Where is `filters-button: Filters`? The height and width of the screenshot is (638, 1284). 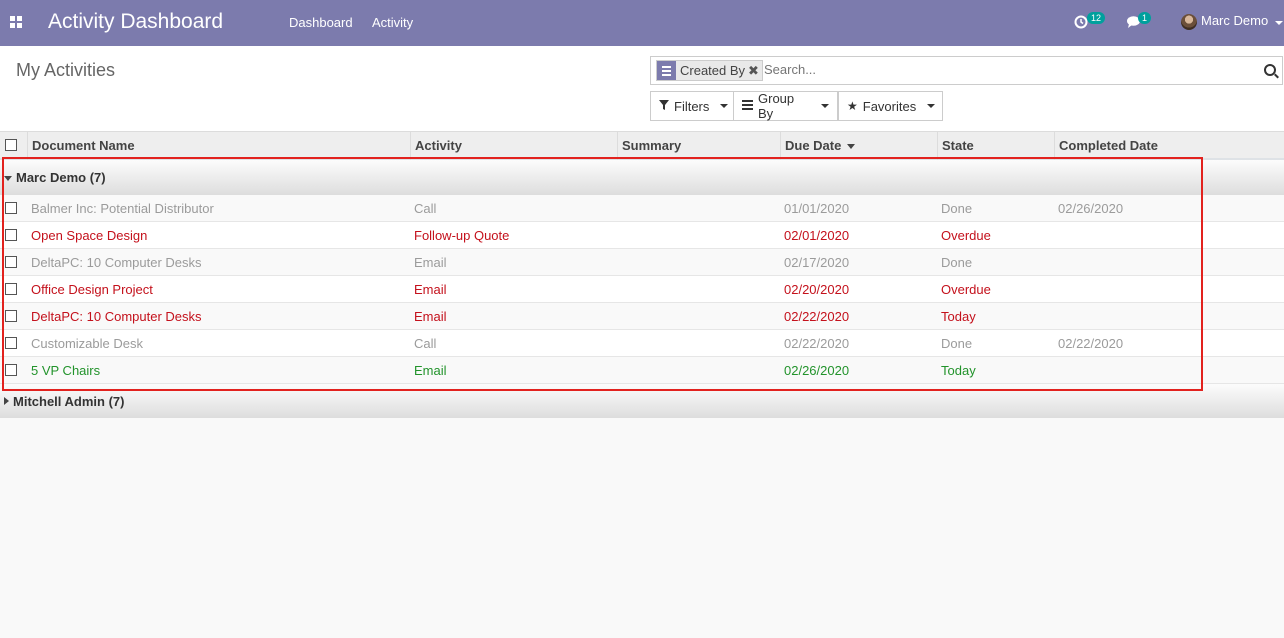
filters-button: Filters is located at coordinates (692, 106).